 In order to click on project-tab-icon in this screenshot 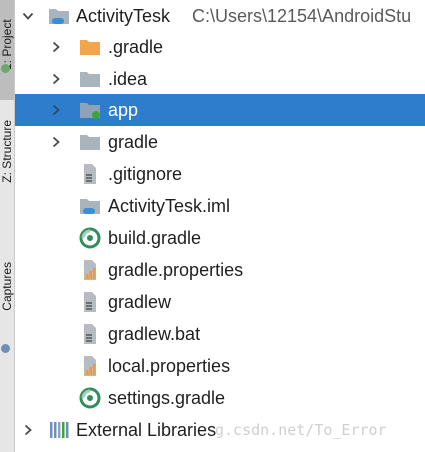, I will do `click(5, 68)`.